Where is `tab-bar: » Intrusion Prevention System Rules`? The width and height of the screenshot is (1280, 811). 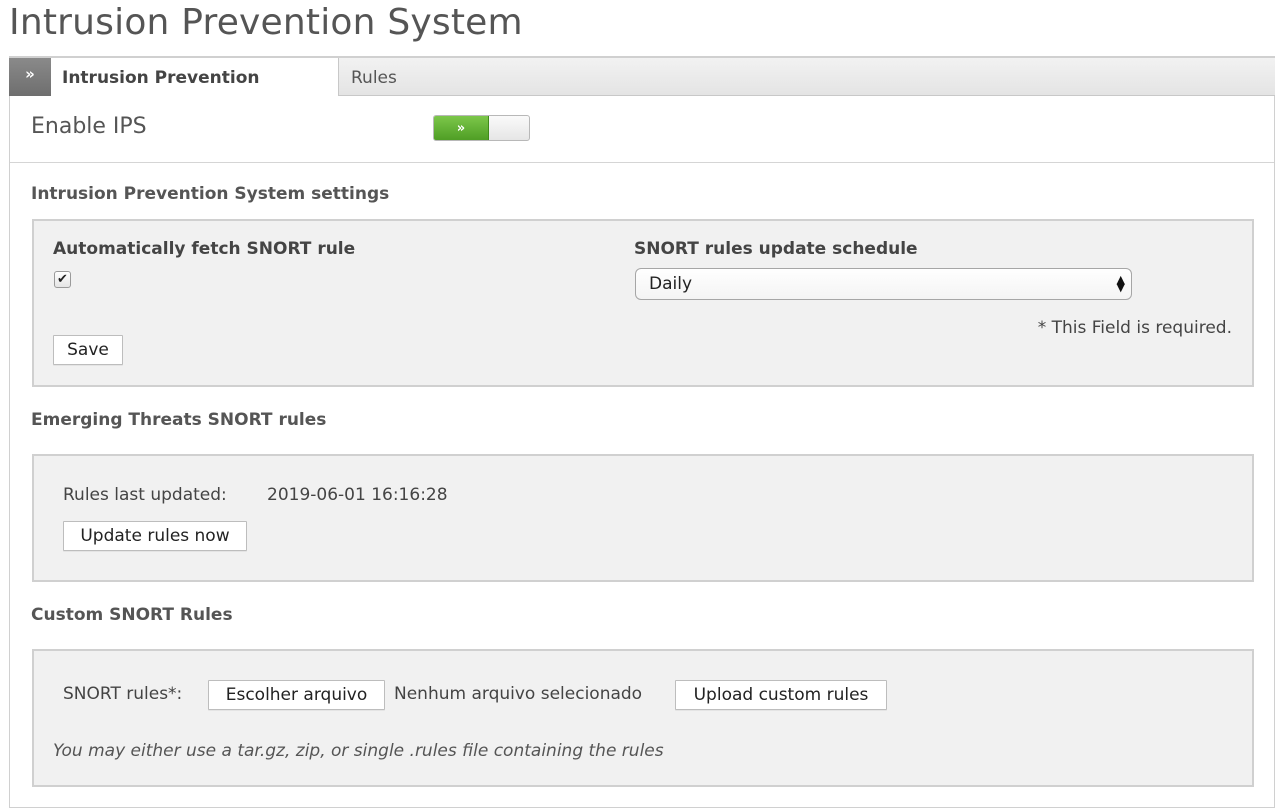 tab-bar: » Intrusion Prevention System Rules is located at coordinates (642, 92).